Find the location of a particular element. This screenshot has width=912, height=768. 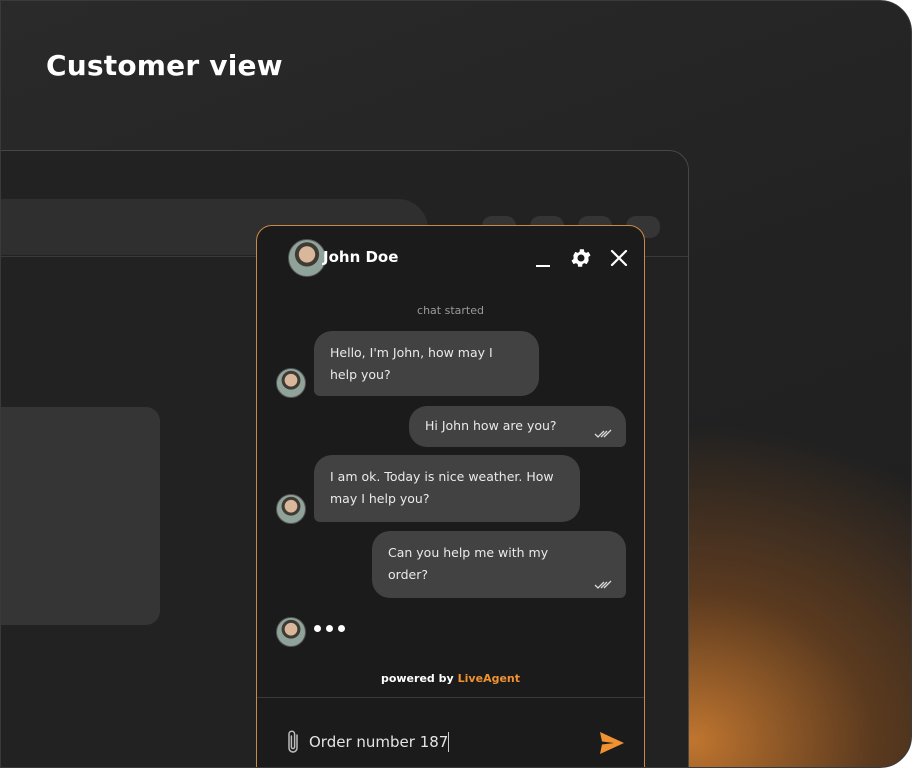

powered-by-text: powered by is located at coordinates (417, 678).